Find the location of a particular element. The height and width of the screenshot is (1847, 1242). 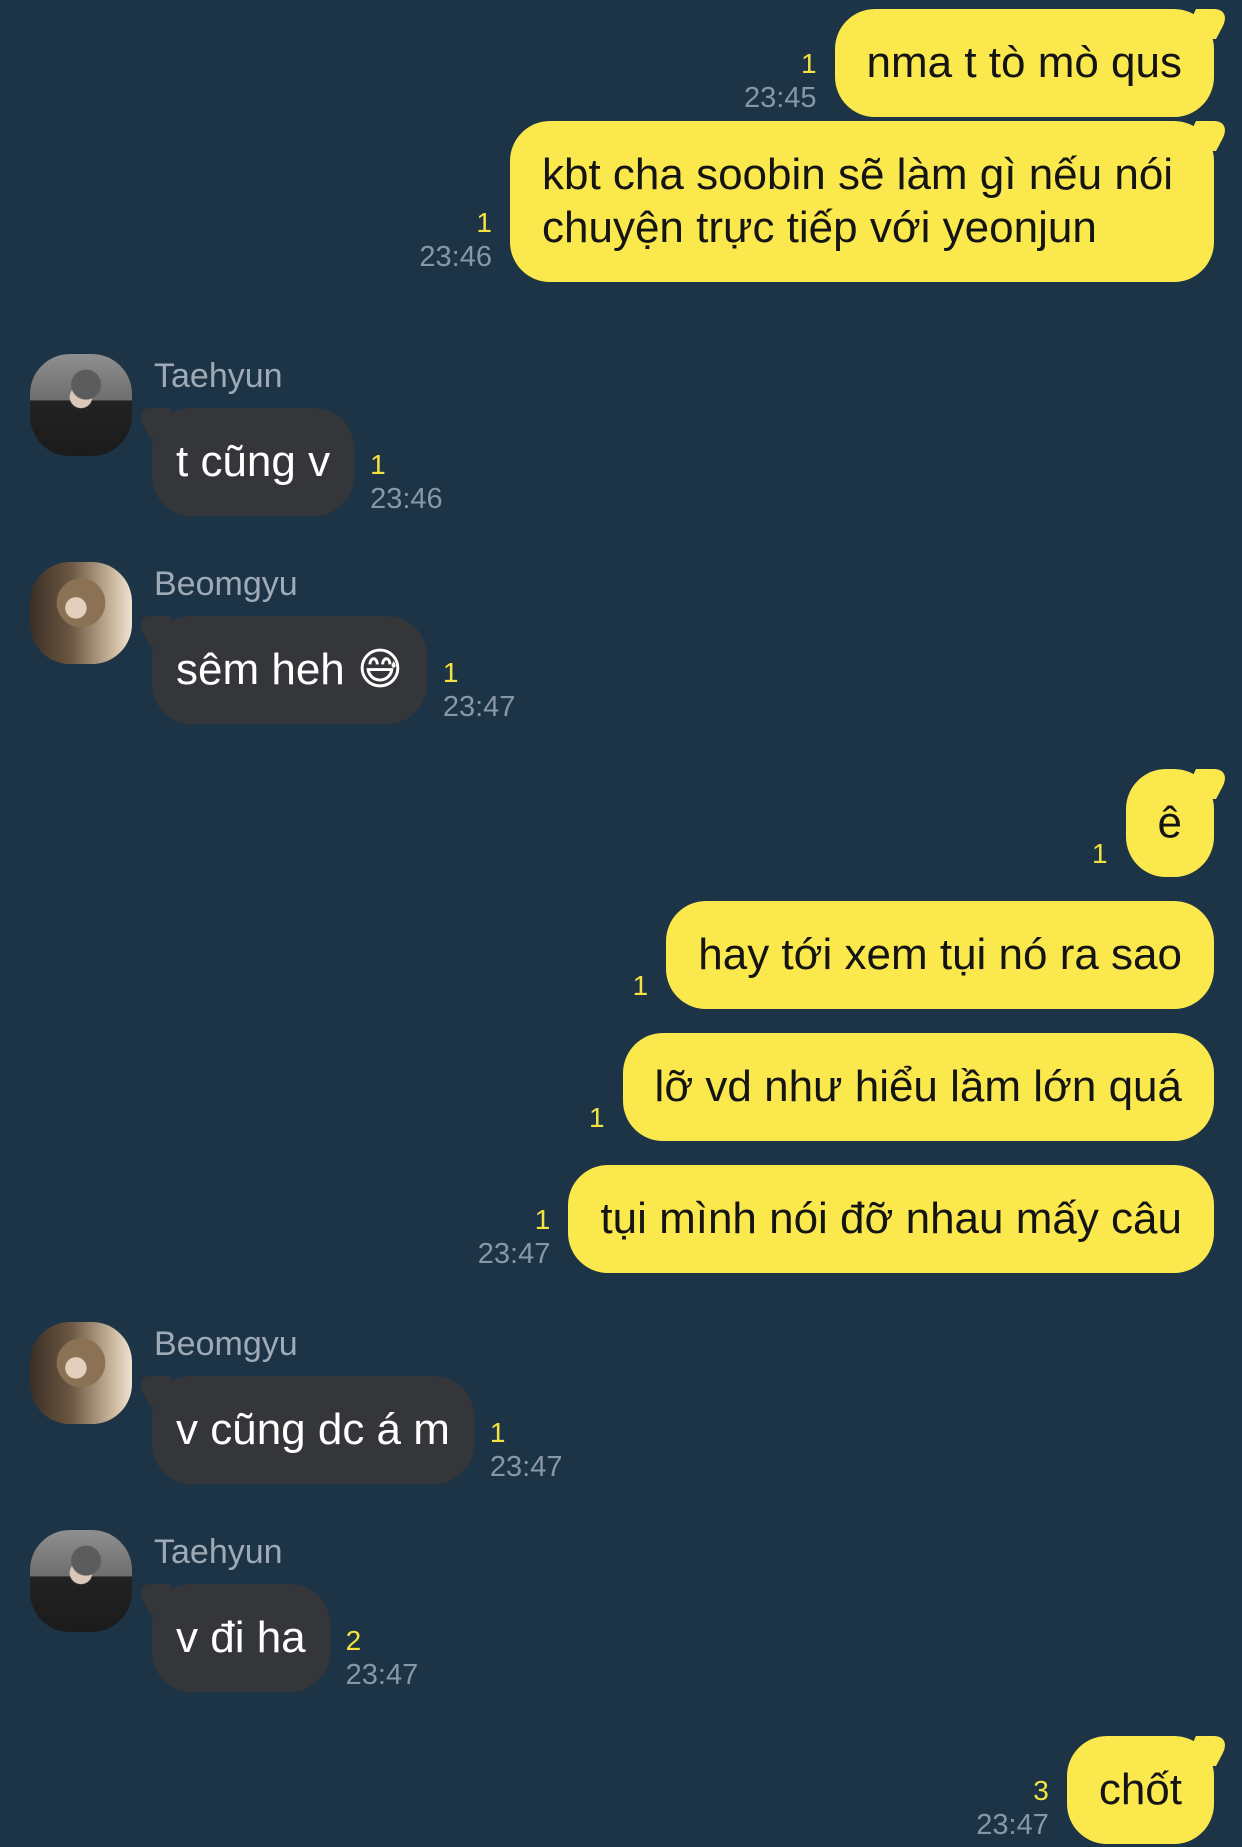

received-message-bubble: t cũng v is located at coordinates (253, 462).